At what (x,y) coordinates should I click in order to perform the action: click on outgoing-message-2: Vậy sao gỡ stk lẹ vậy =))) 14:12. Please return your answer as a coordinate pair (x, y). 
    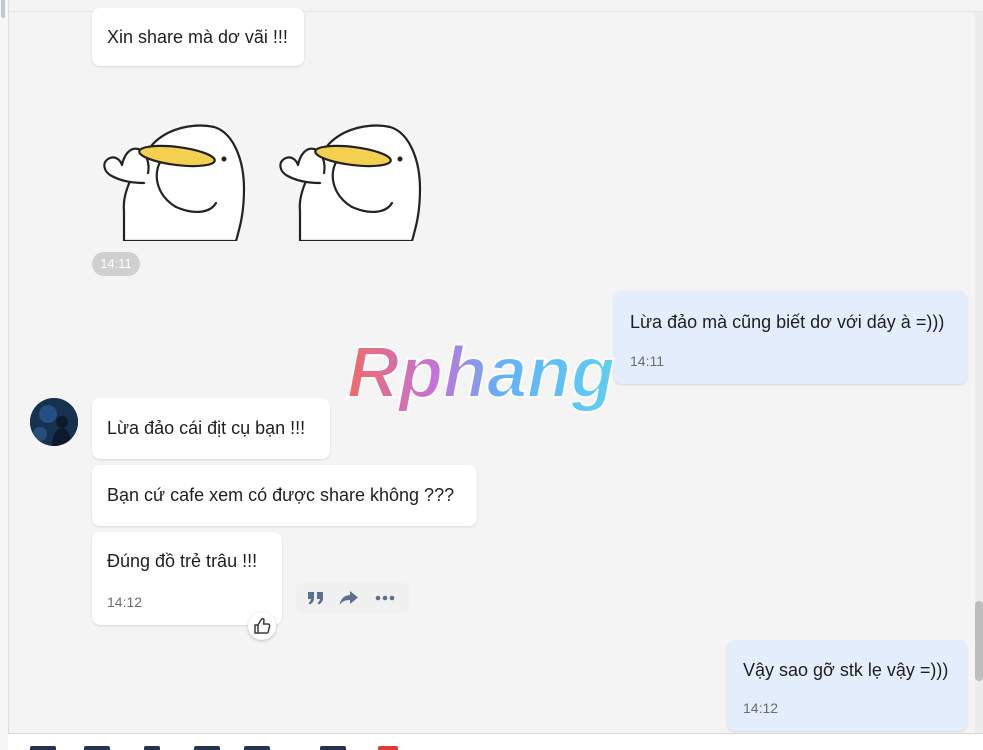
    Looking at the image, I should click on (847, 685).